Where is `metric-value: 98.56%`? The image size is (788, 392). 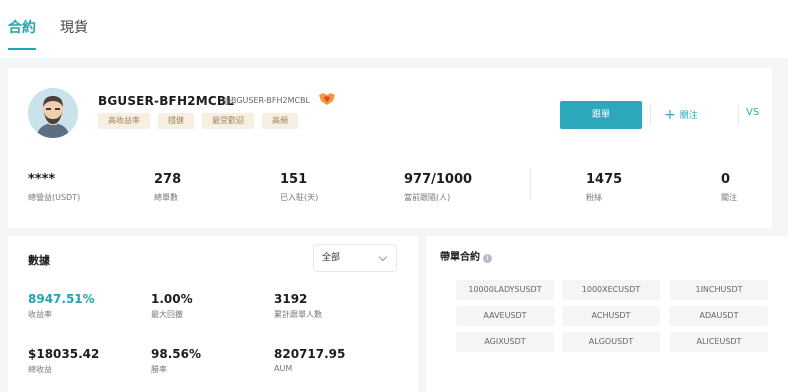 metric-value: 98.56% is located at coordinates (176, 354).